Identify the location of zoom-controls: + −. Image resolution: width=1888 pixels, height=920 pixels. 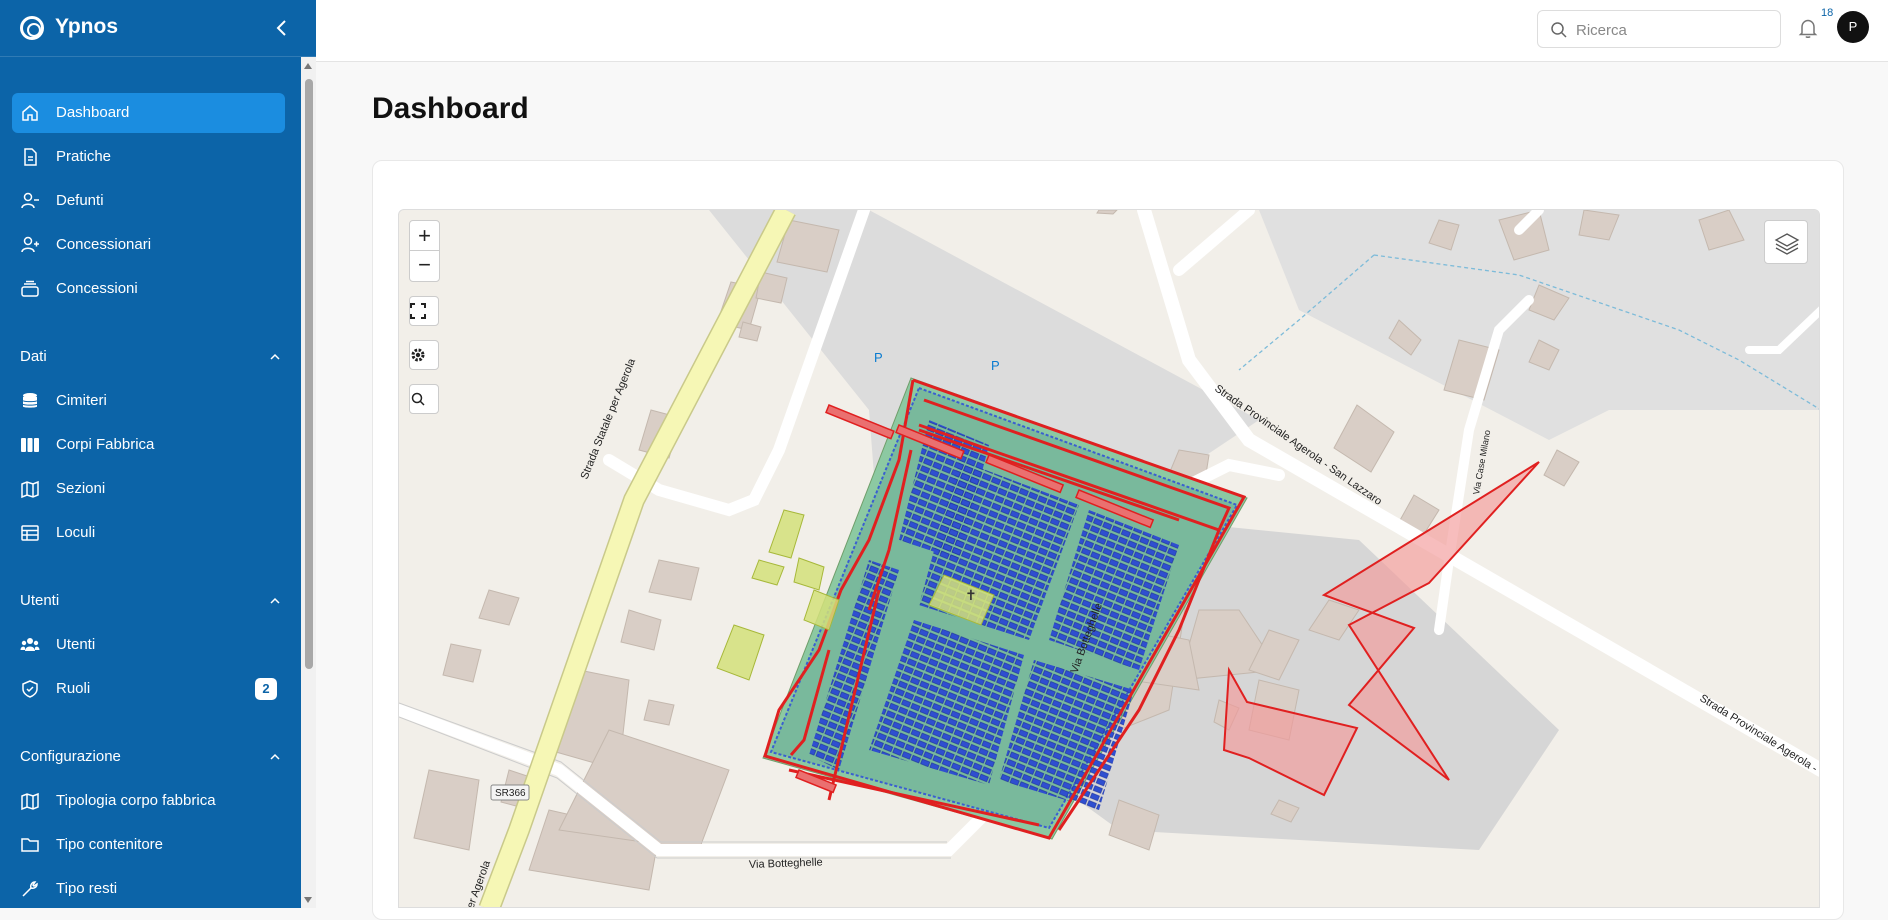
(424, 251).